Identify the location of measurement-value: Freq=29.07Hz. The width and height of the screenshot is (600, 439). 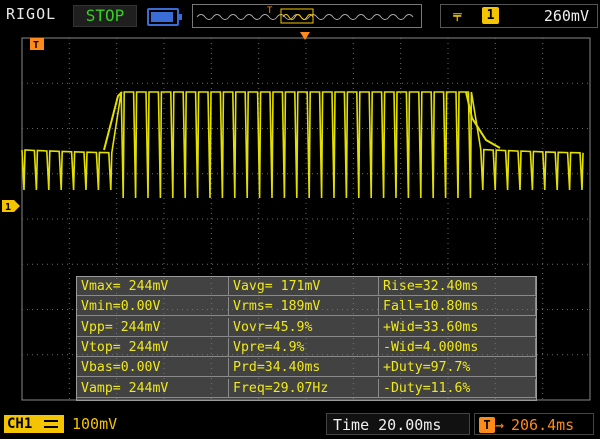
(304, 388).